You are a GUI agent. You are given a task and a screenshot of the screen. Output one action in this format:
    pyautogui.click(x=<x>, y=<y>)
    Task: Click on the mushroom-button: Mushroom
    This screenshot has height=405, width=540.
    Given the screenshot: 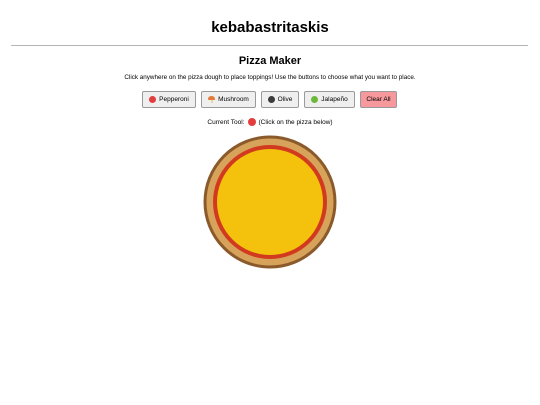 What is the action you would take?
    pyautogui.click(x=228, y=99)
    